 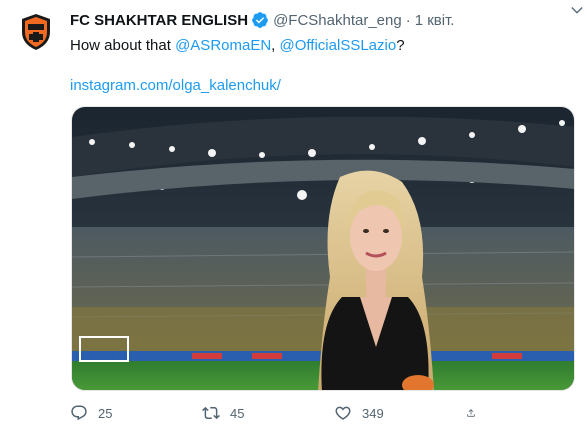 I want to click on tweet-actions: 25 45 349, so click(x=290, y=413).